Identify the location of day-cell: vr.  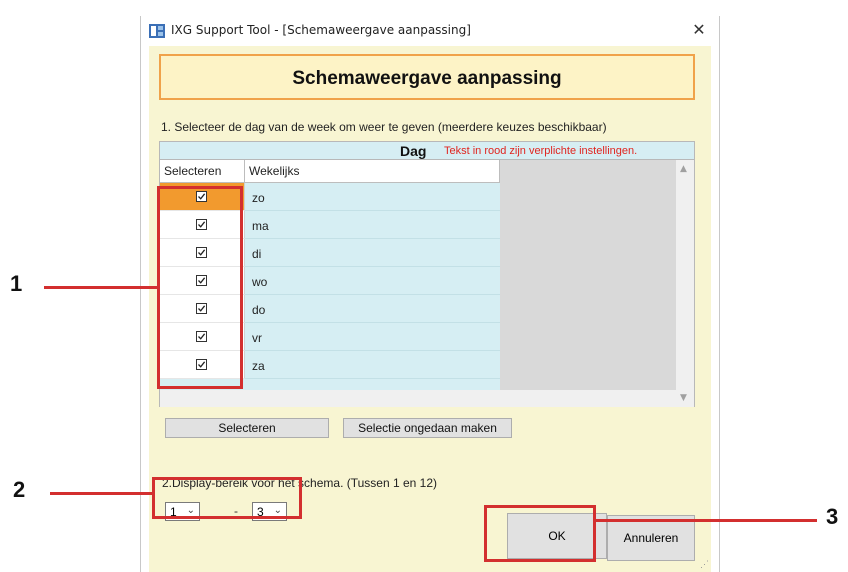
(372, 337).